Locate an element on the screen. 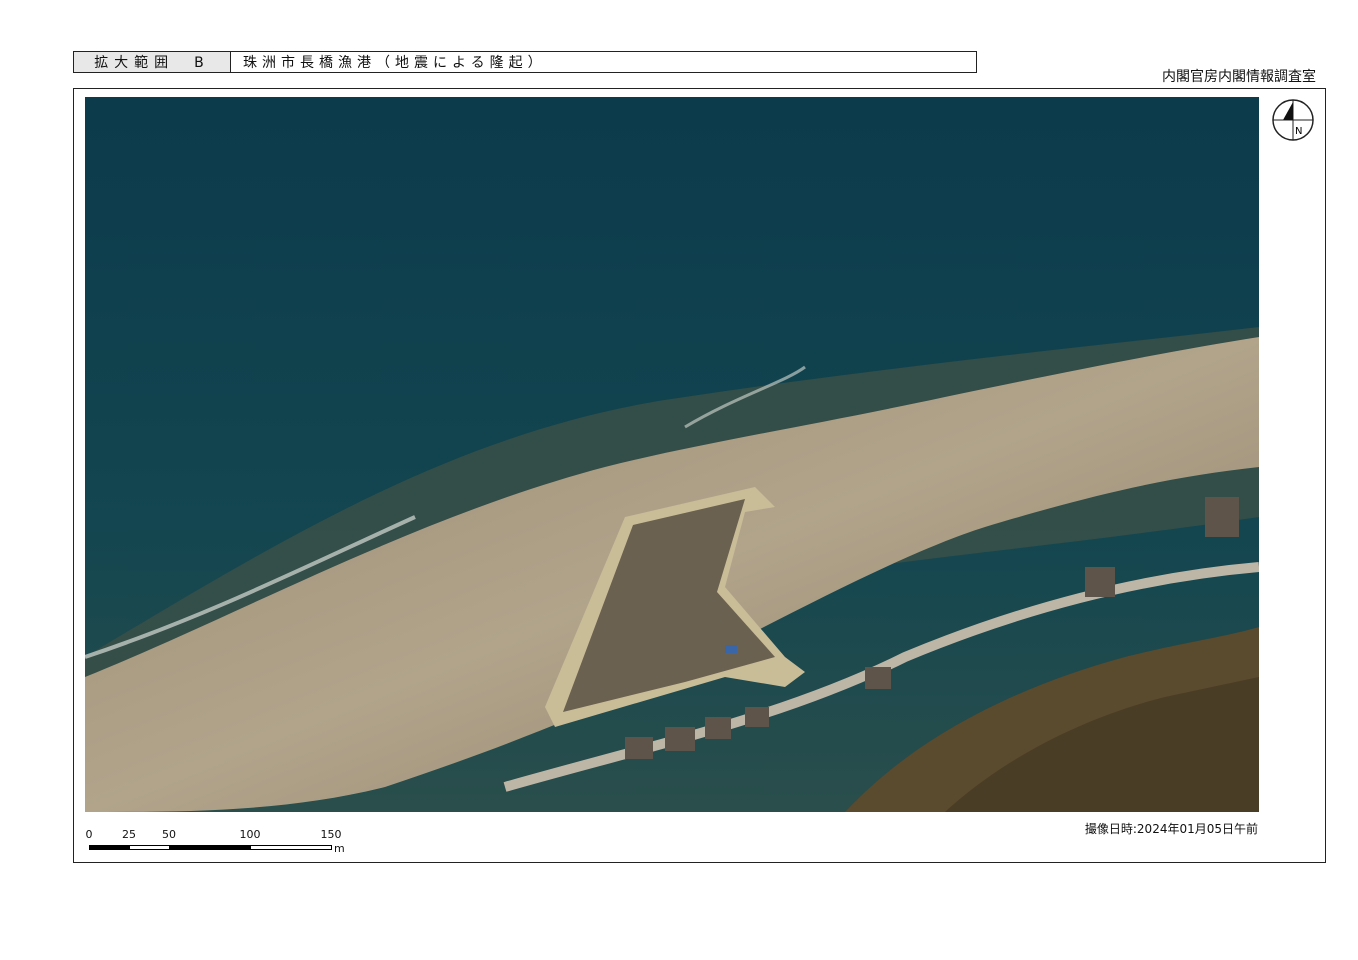 The width and height of the screenshot is (1358, 960). scale-label: 150 is located at coordinates (331, 834).